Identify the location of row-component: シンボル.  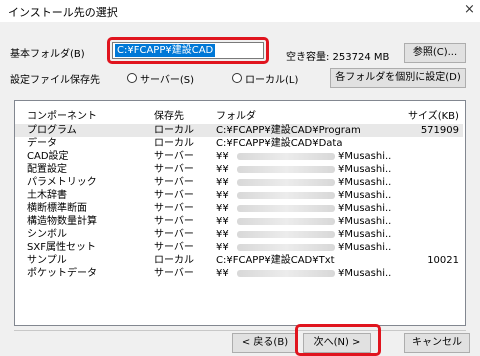
(47, 234).